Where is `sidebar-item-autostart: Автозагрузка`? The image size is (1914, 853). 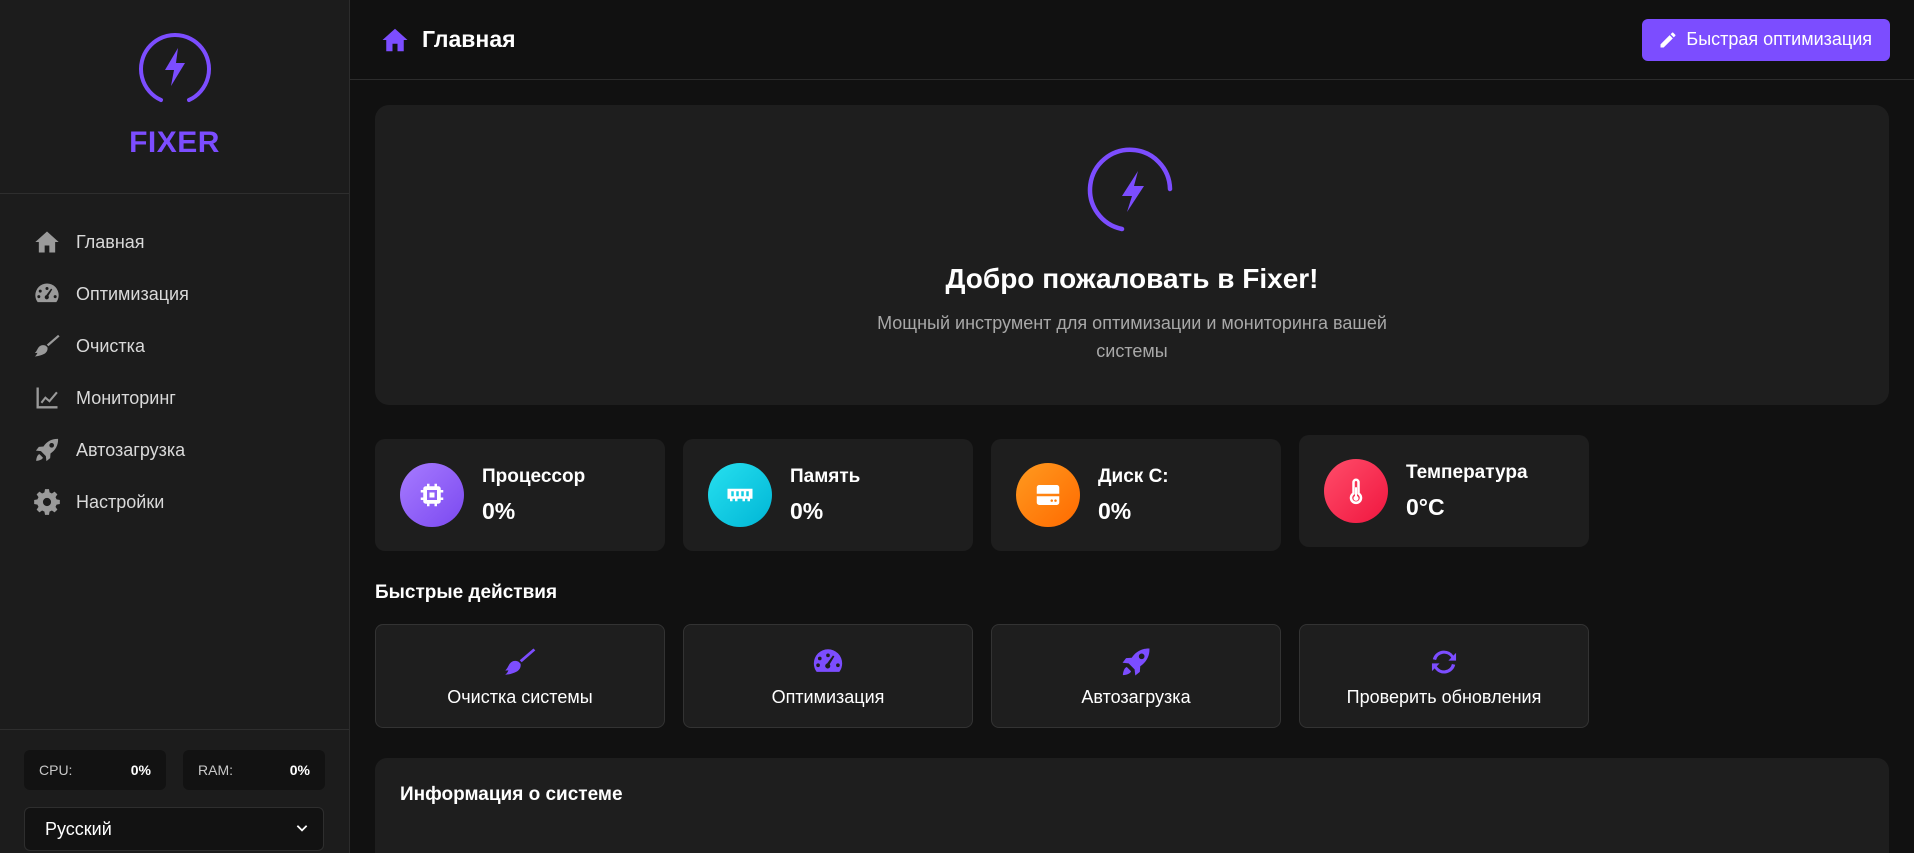 sidebar-item-autostart: Автозагрузка is located at coordinates (174, 450).